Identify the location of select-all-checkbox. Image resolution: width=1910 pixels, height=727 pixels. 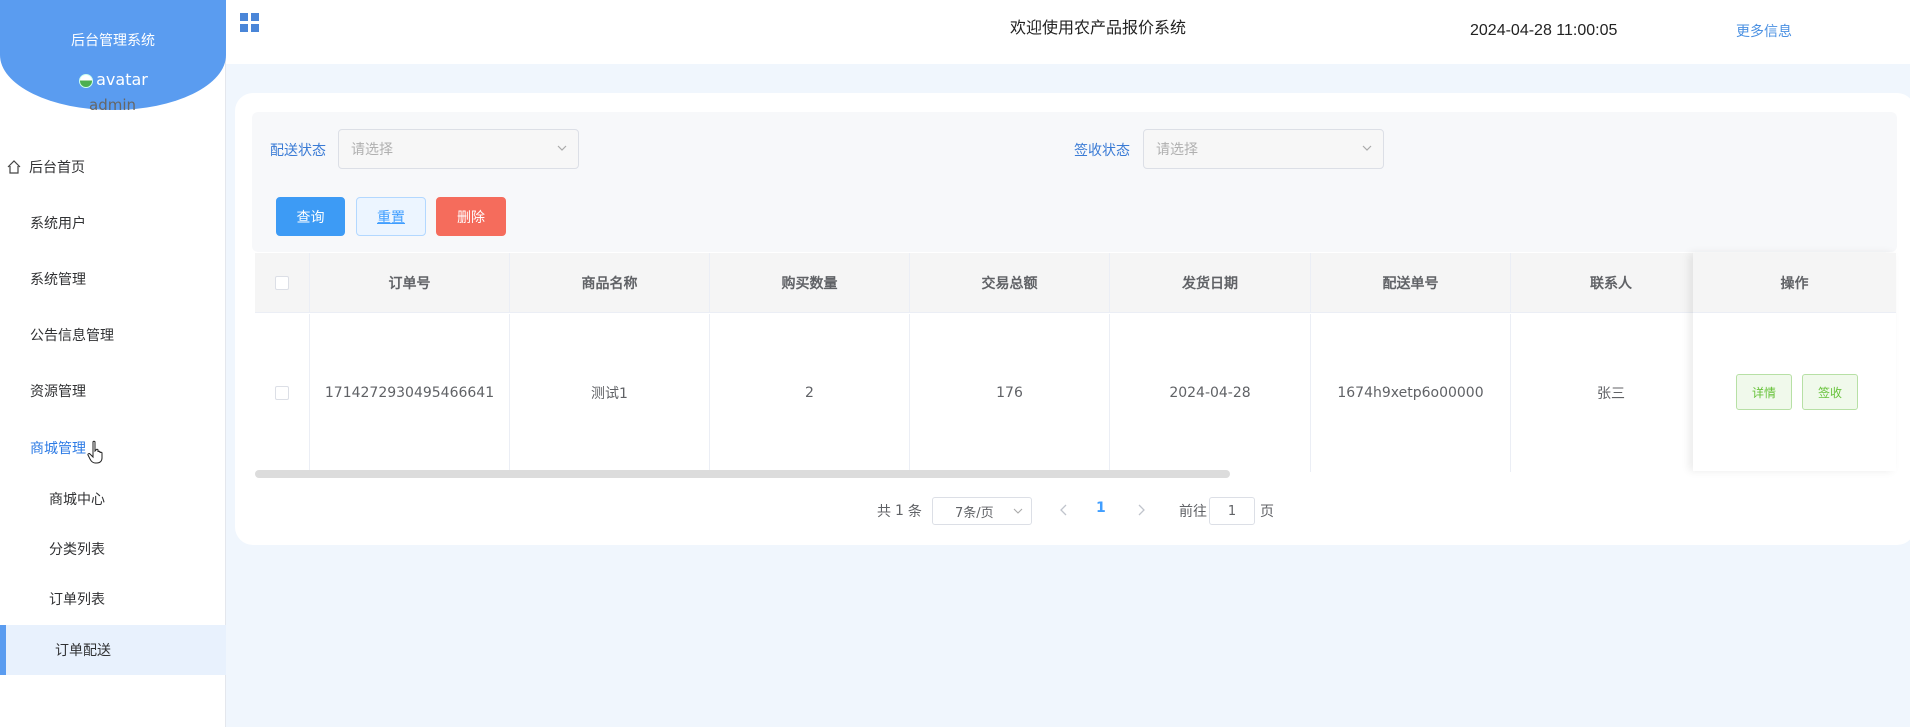
(282, 283).